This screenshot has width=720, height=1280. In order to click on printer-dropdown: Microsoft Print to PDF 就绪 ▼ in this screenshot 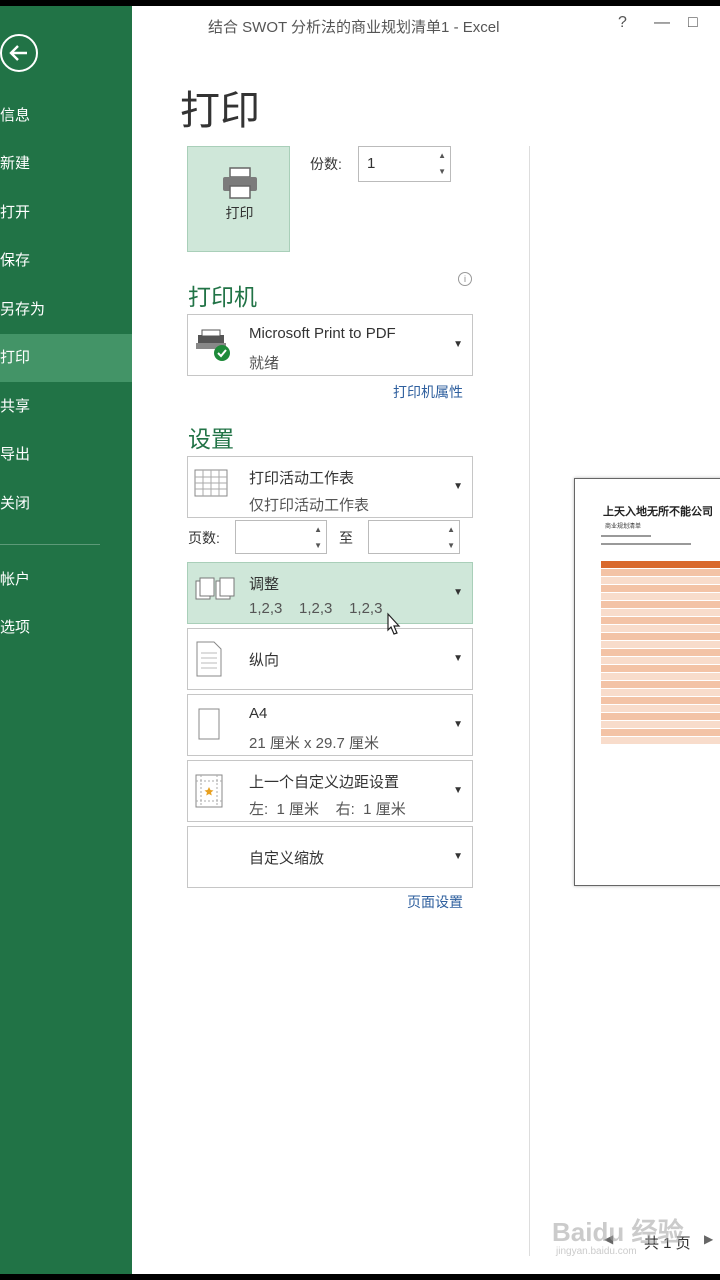, I will do `click(330, 345)`.